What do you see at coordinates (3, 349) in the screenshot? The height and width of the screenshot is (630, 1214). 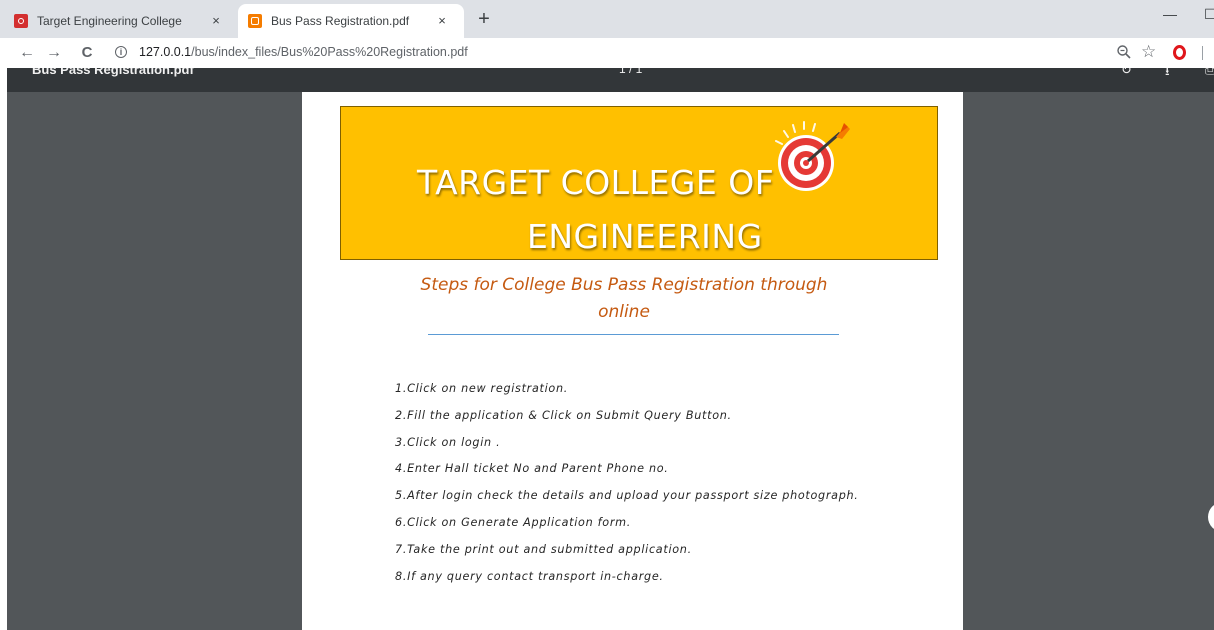 I see `window-left-edge` at bounding box center [3, 349].